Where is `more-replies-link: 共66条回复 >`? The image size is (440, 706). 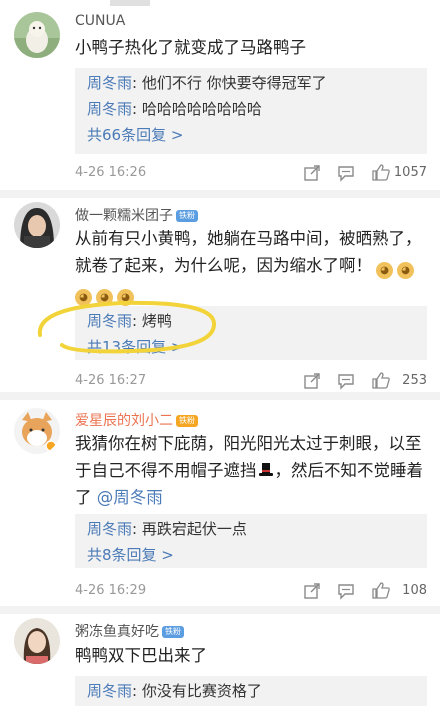 more-replies-link: 共66条回复 > is located at coordinates (135, 135).